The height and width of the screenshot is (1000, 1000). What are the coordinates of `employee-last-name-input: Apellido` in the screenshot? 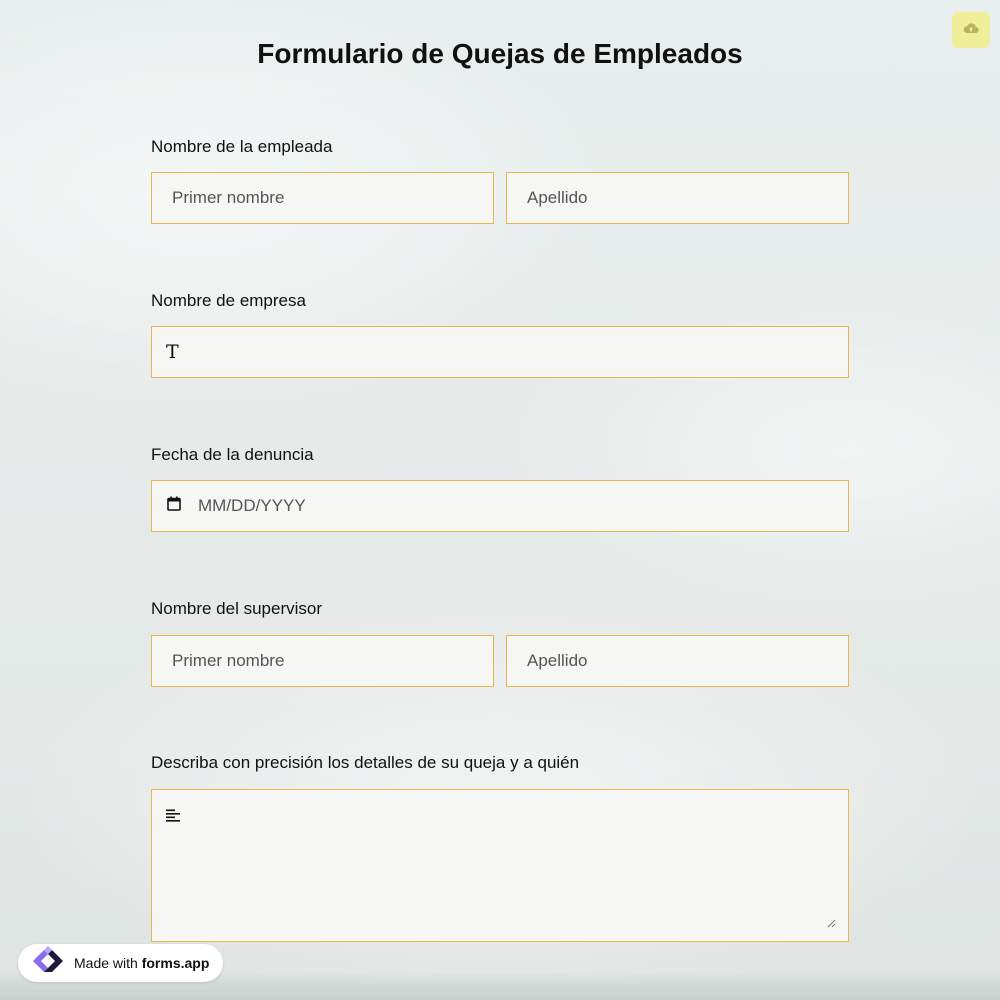 It's located at (677, 198).